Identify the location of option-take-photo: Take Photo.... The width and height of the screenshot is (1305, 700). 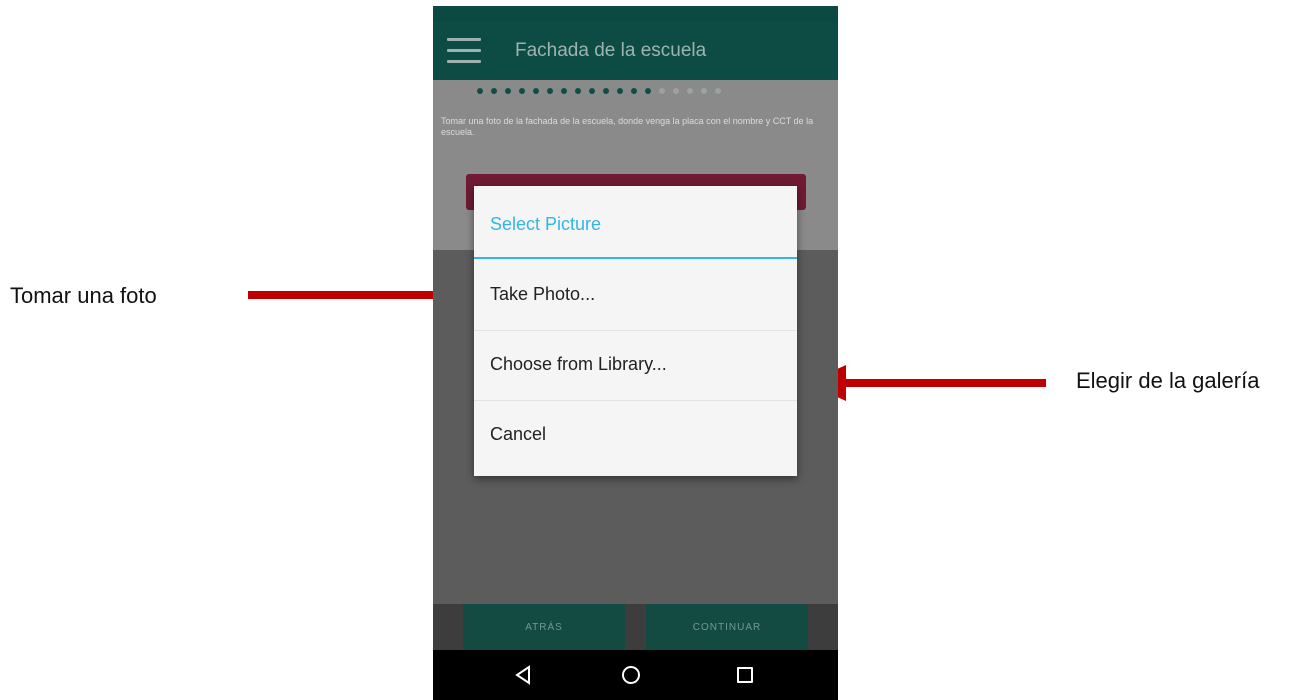
(635, 295).